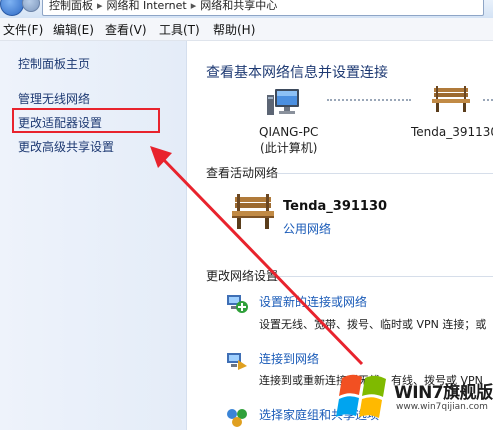  I want to click on forward-button, so click(31, 6).